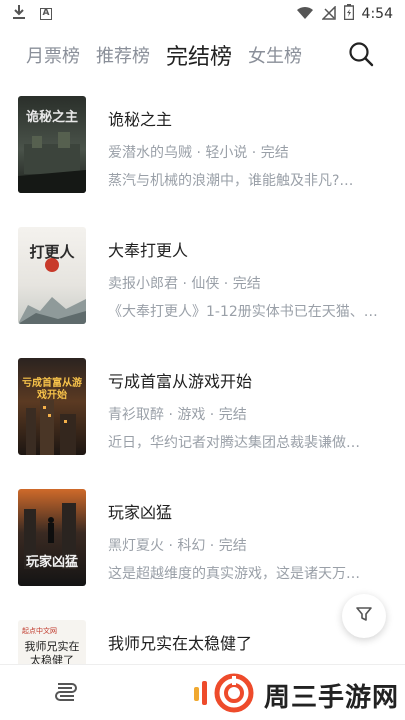 The height and width of the screenshot is (720, 405). Describe the element at coordinates (198, 153) in the screenshot. I see `book-meta: 爱潜水的乌贼 · 轻小说 · 完结` at that location.